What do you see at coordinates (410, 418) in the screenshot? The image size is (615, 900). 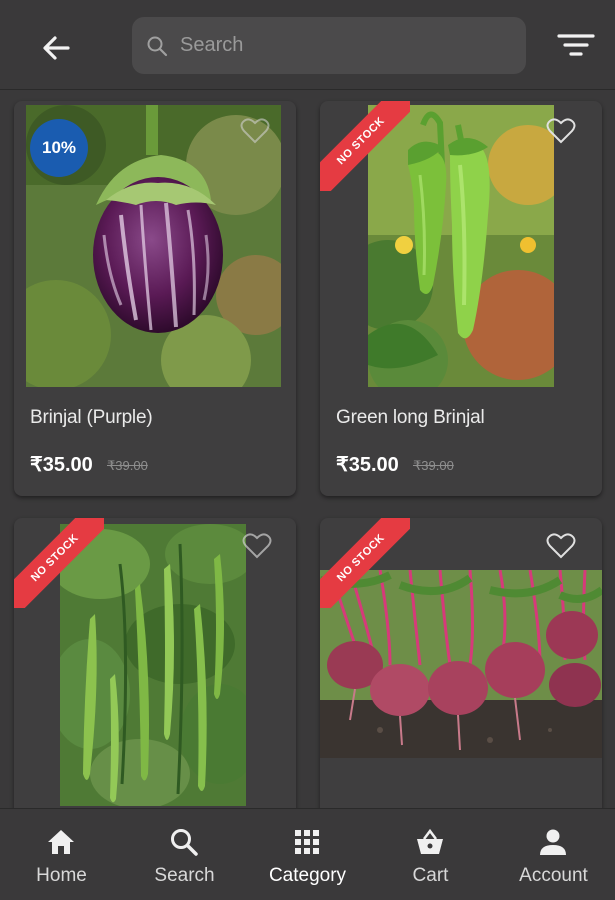 I see `product-name: Green long Brinjal` at bounding box center [410, 418].